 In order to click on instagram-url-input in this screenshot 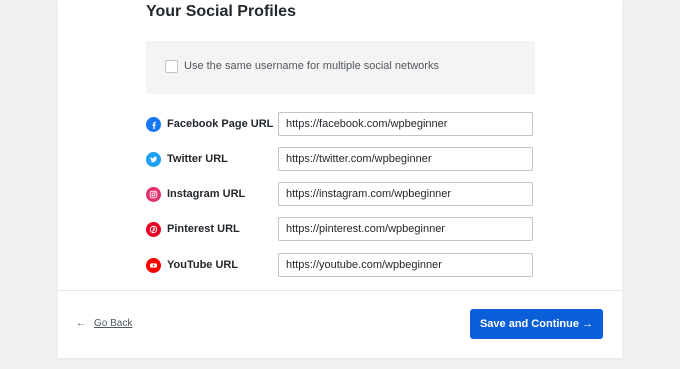, I will do `click(405, 194)`.